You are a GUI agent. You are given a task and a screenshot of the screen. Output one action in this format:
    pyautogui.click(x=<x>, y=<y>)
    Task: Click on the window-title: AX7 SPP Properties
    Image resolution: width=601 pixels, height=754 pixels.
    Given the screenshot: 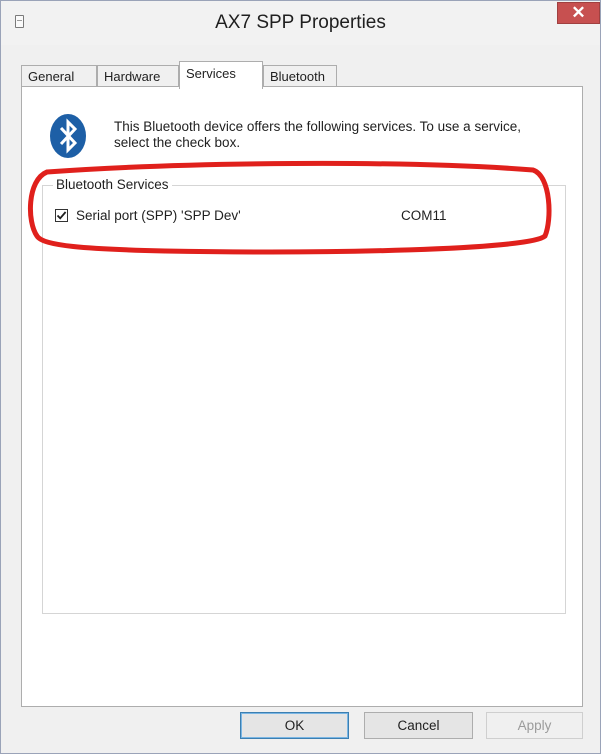 What is the action you would take?
    pyautogui.click(x=300, y=22)
    